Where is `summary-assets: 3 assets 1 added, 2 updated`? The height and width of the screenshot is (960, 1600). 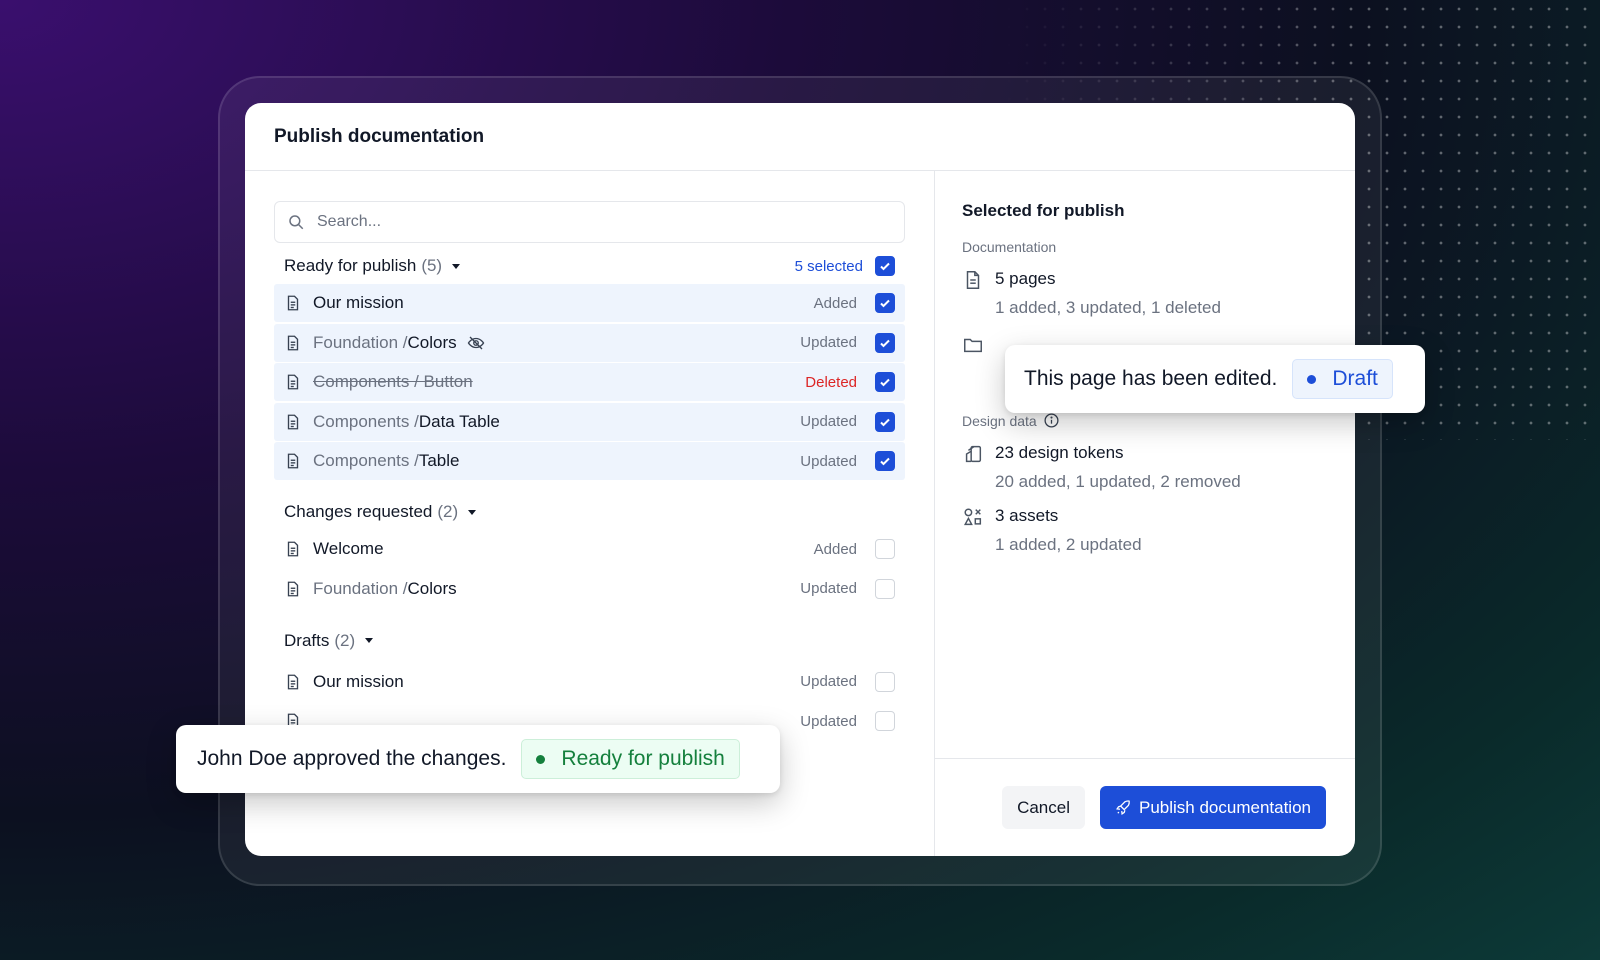 summary-assets: 3 assets 1 added, 2 updated is located at coordinates (1145, 530).